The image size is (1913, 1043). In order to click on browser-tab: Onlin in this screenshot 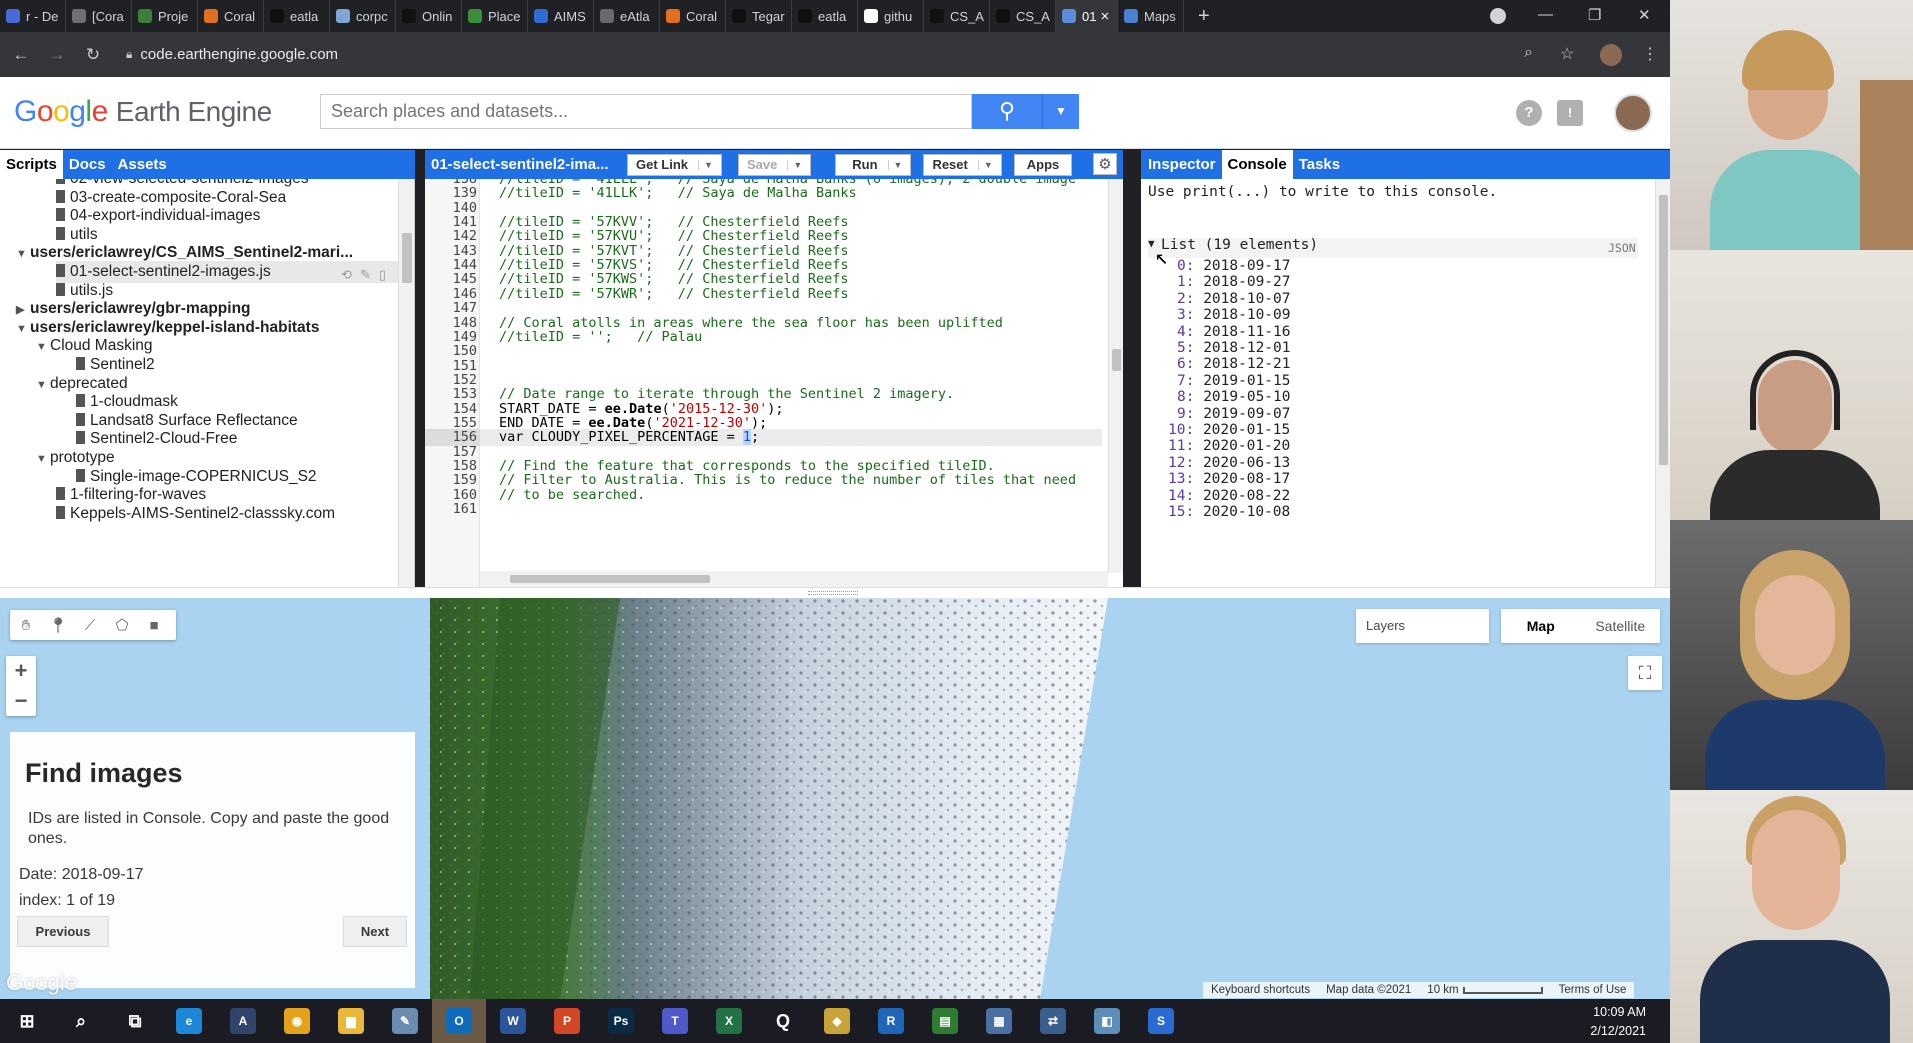, I will do `click(429, 16)`.